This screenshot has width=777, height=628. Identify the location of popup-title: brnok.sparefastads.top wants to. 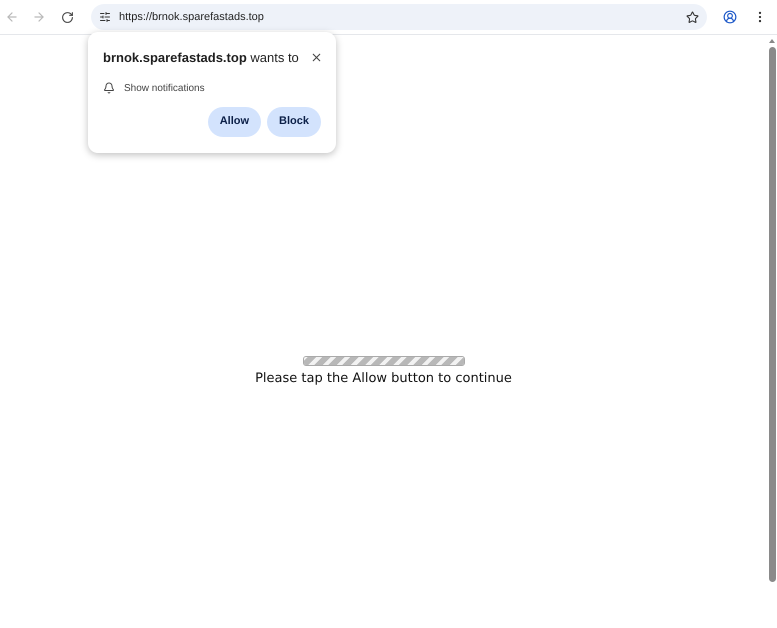
(201, 58).